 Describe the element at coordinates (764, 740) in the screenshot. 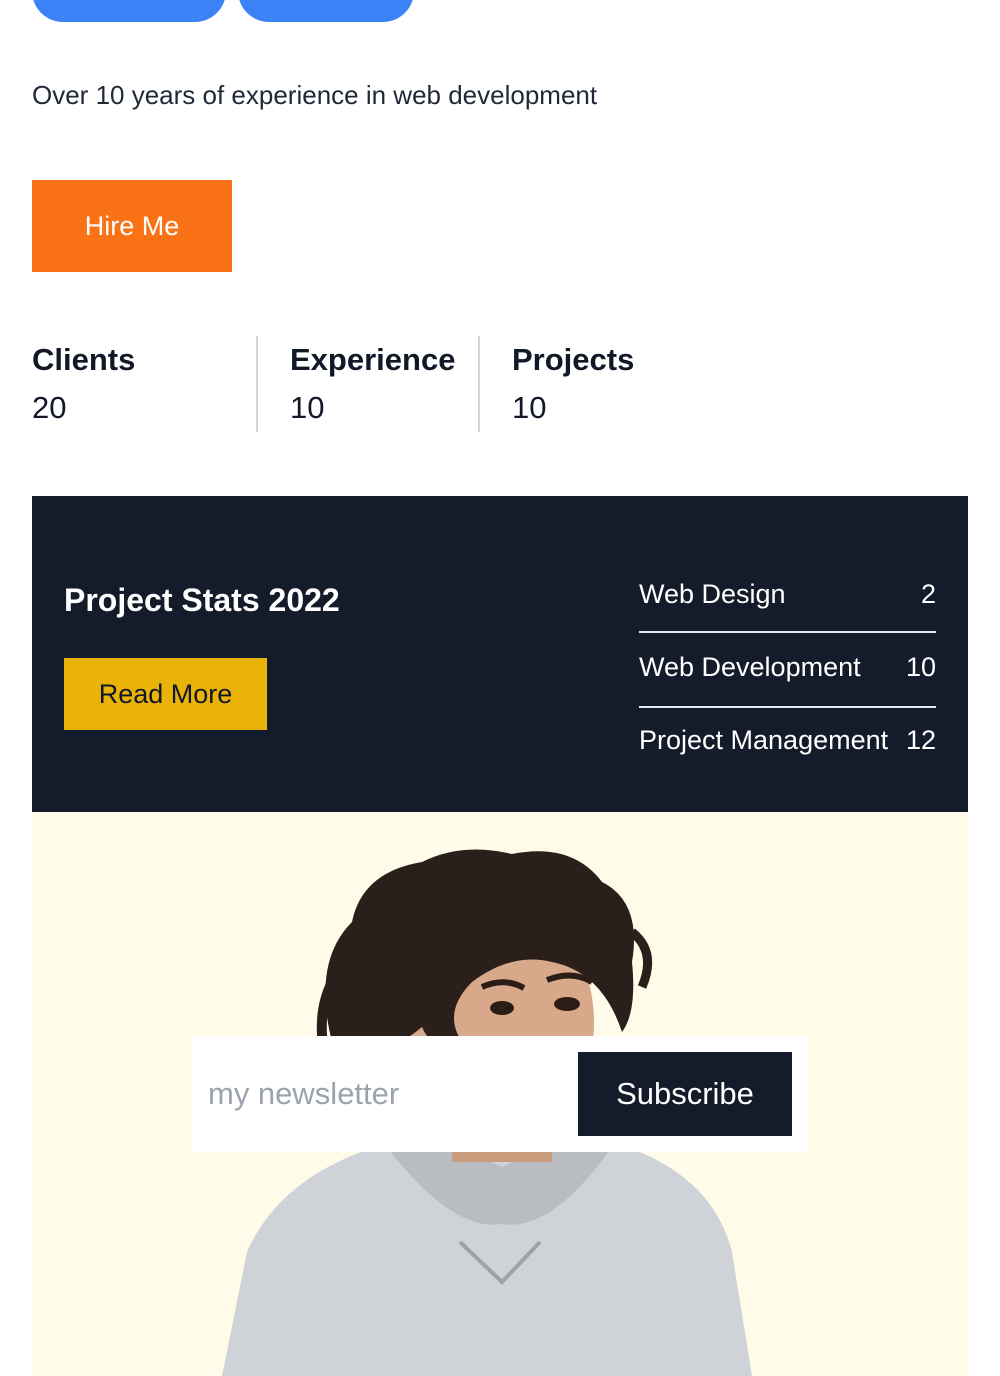

I see `project-category: Project Management` at that location.